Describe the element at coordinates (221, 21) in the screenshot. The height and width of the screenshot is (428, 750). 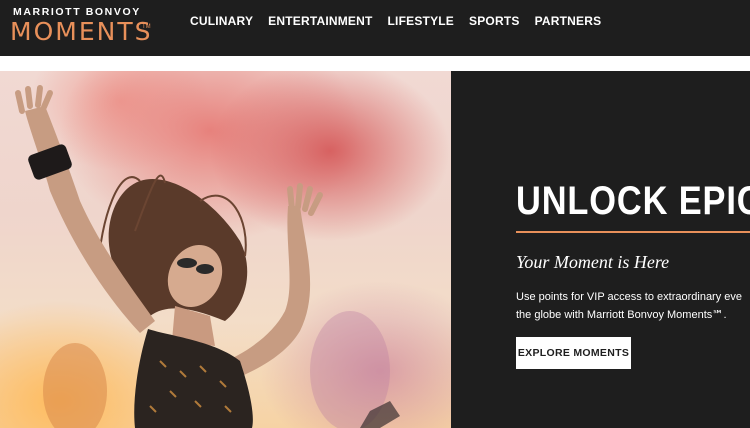
I see `nav-item-culinary: CULINARY` at that location.